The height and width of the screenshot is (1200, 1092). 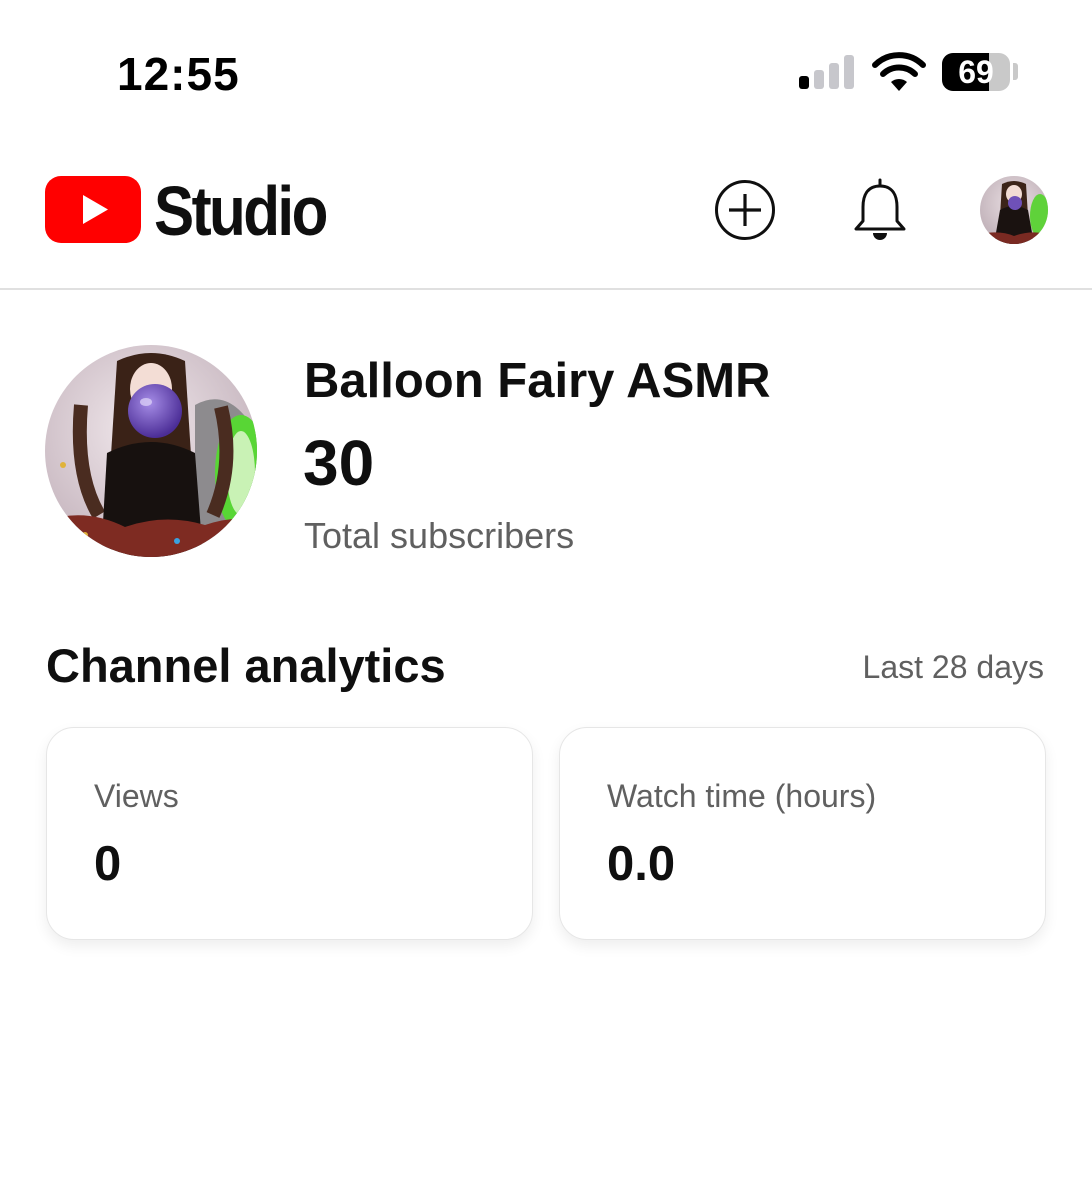 What do you see at coordinates (289, 833) in the screenshot?
I see `views-card: Views 0` at bounding box center [289, 833].